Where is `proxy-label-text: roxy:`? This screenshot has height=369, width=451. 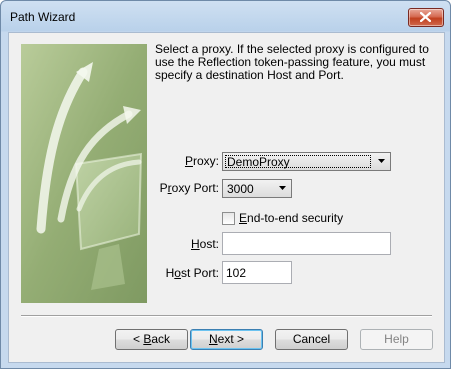 proxy-label-text: roxy: is located at coordinates (205, 161).